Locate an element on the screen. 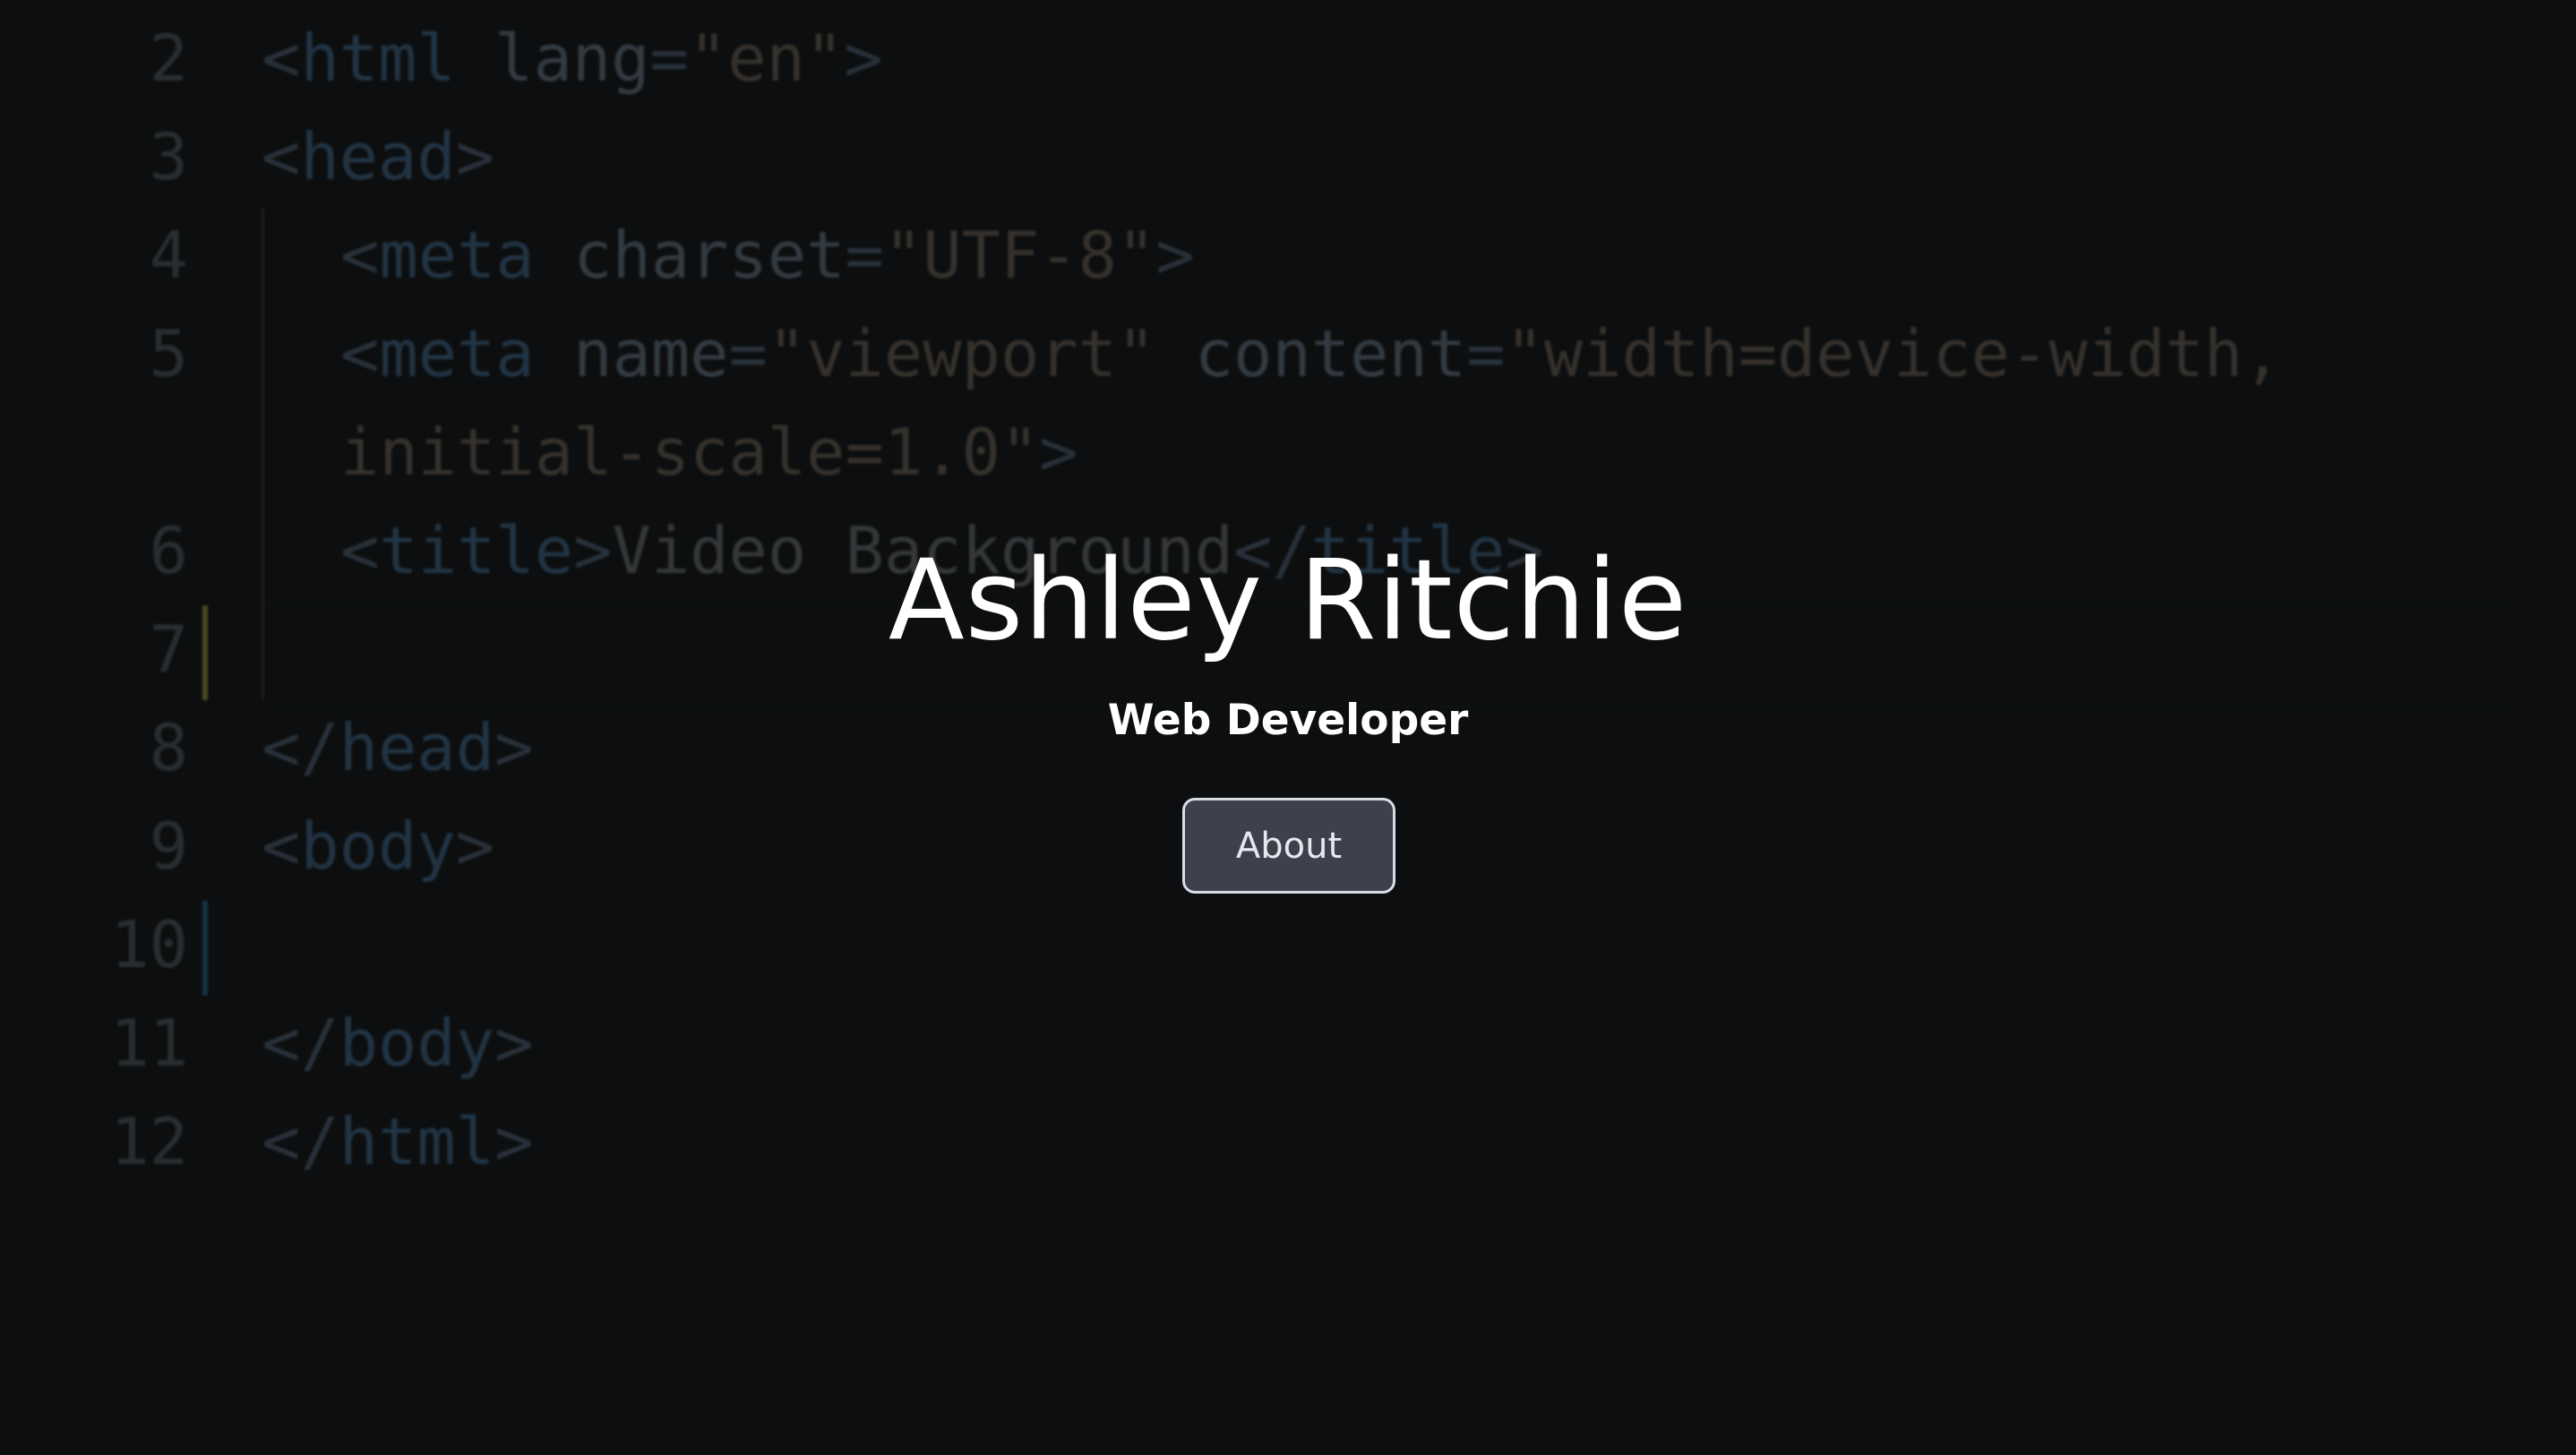 This screenshot has width=2576, height=1455. hero-role: Web Developer is located at coordinates (1288, 720).